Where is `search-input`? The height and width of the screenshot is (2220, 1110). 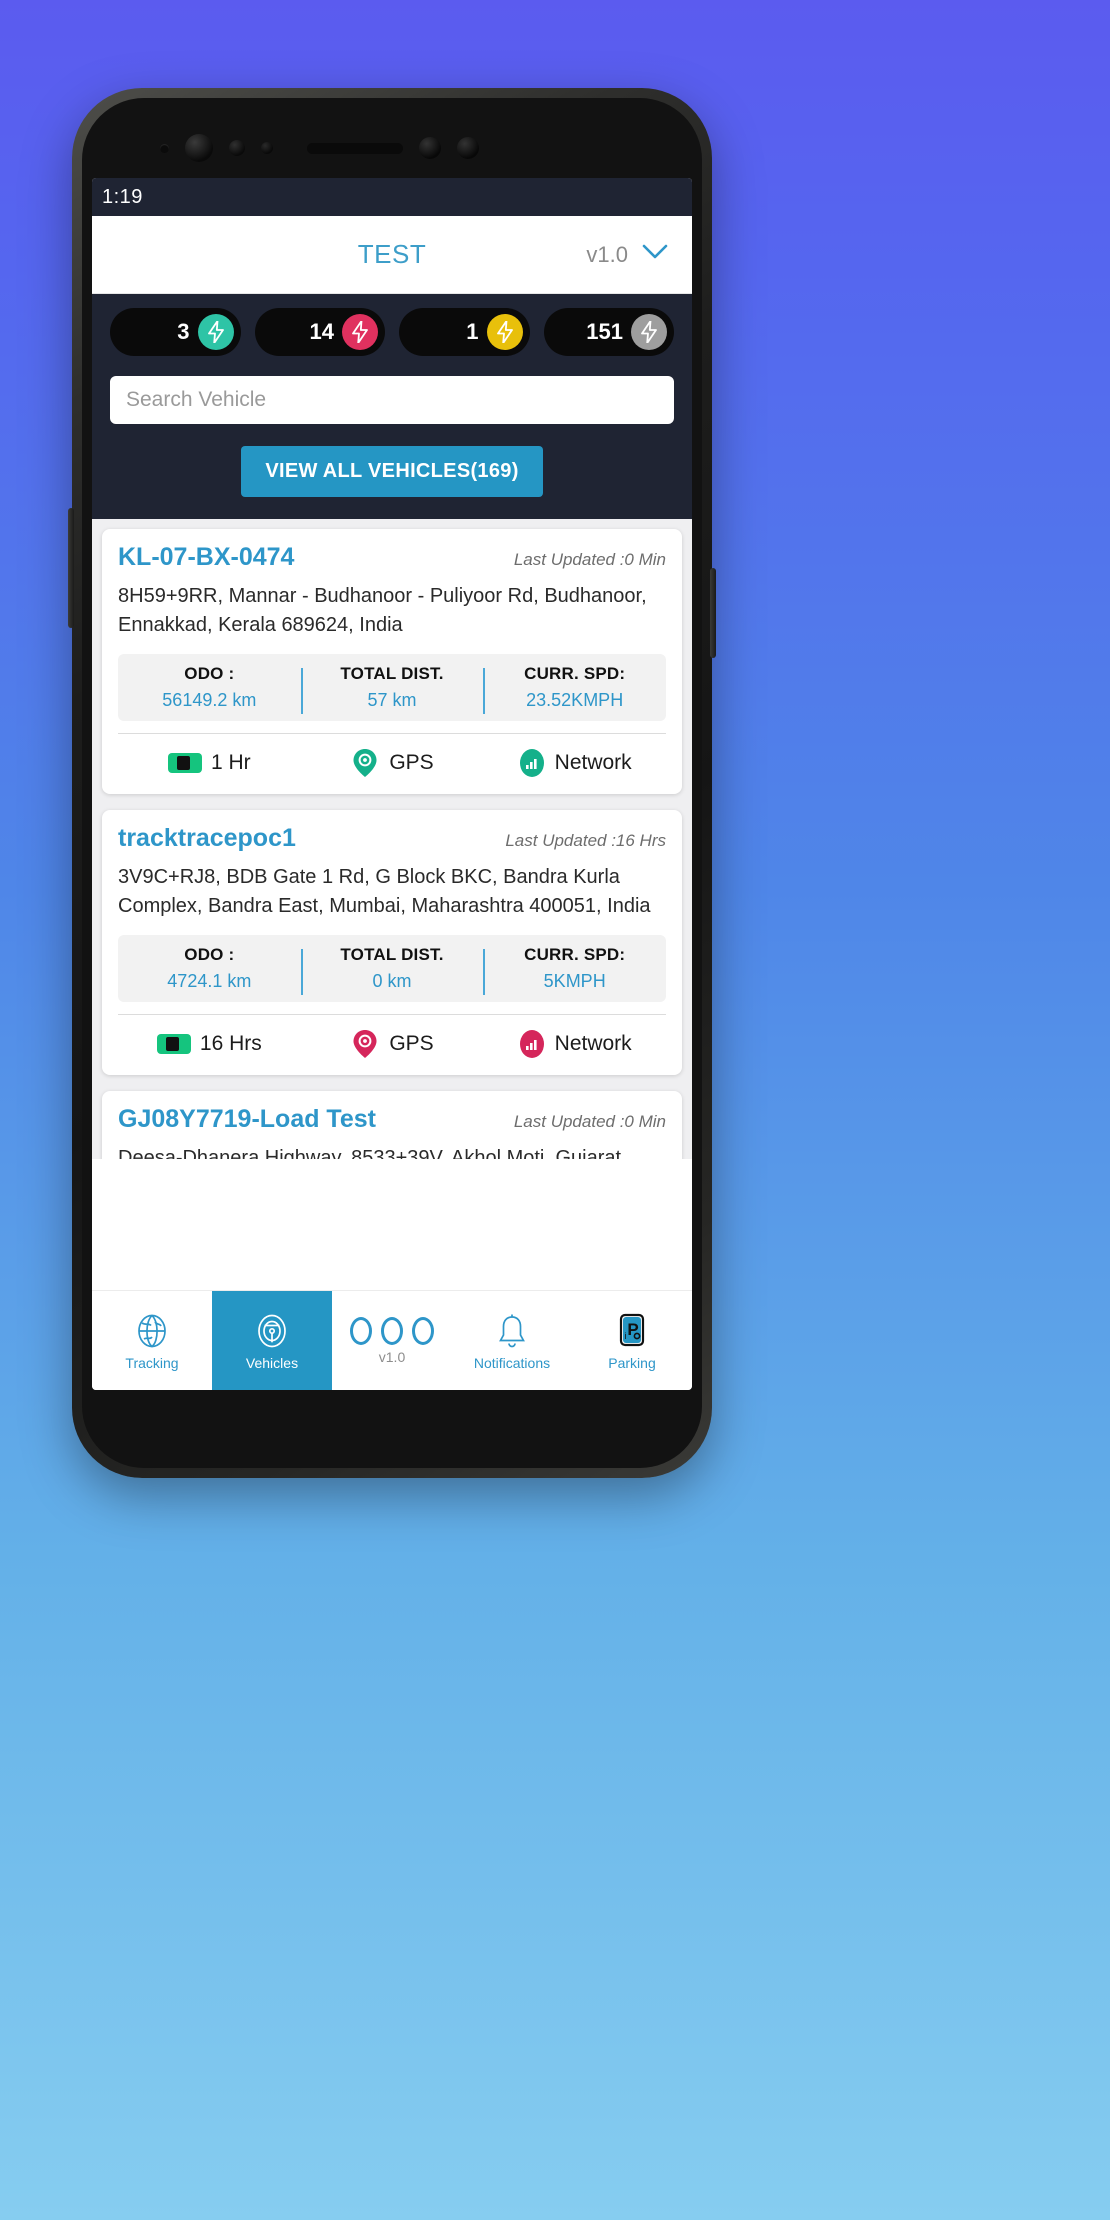 search-input is located at coordinates (392, 400).